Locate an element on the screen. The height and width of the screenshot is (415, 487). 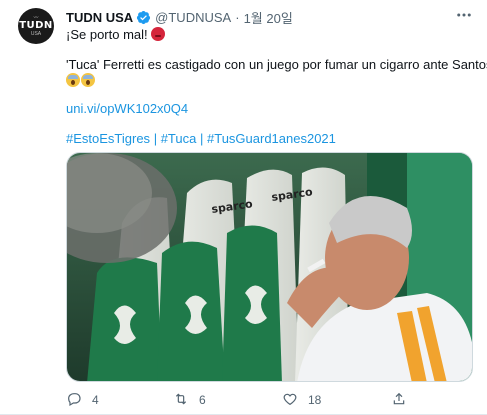
tweet-line-1: ¡Se porto mal! is located at coordinates (115, 34).